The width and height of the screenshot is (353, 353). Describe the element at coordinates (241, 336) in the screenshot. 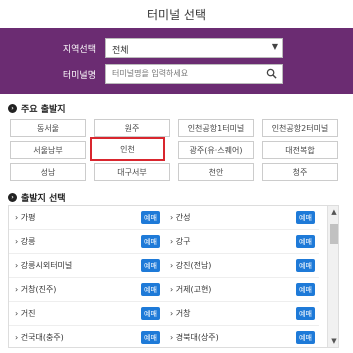

I see `list-item: › 경북대(상주) 예매` at that location.